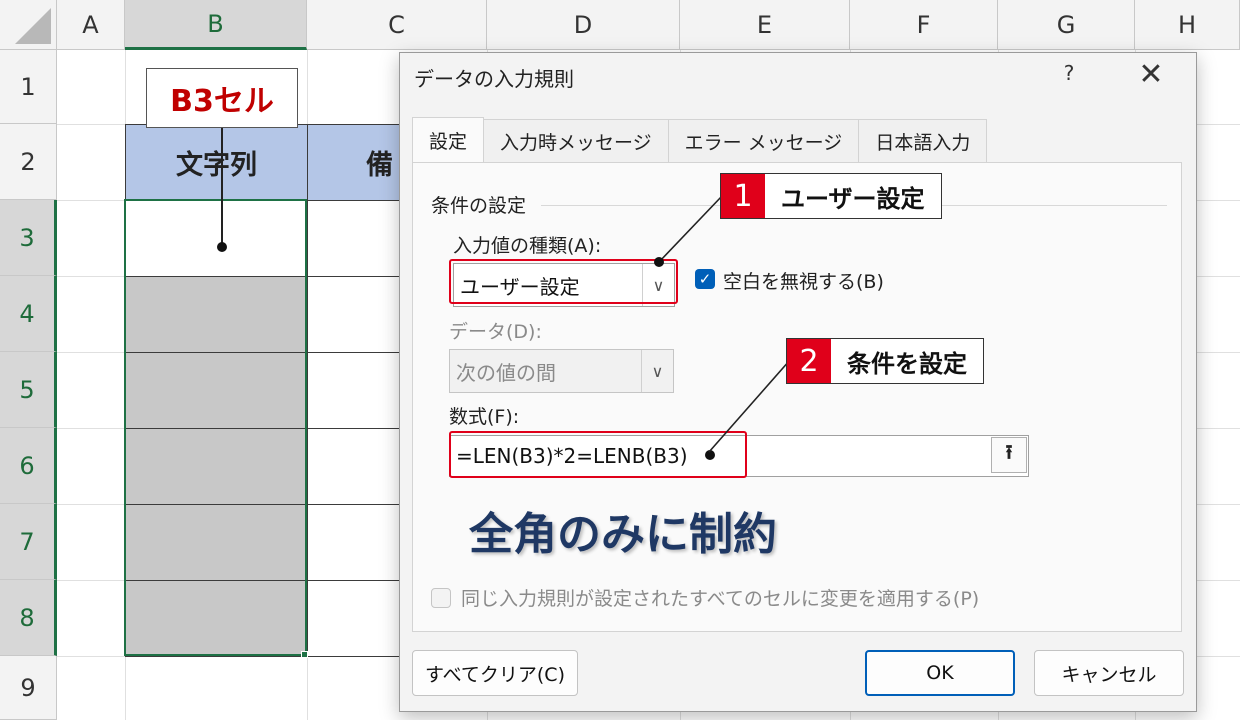 The width and height of the screenshot is (1240, 720). I want to click on step-text-1: ユーザー設定, so click(853, 198).